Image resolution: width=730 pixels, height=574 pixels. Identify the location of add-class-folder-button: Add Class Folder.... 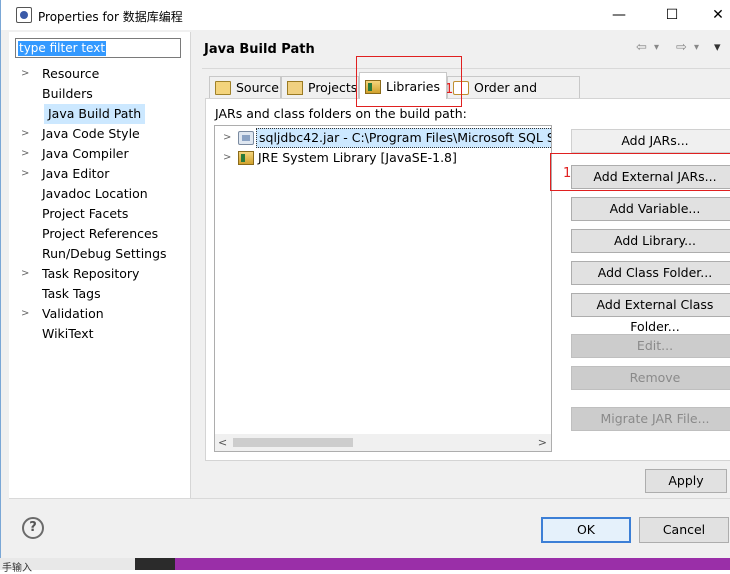
(650, 273).